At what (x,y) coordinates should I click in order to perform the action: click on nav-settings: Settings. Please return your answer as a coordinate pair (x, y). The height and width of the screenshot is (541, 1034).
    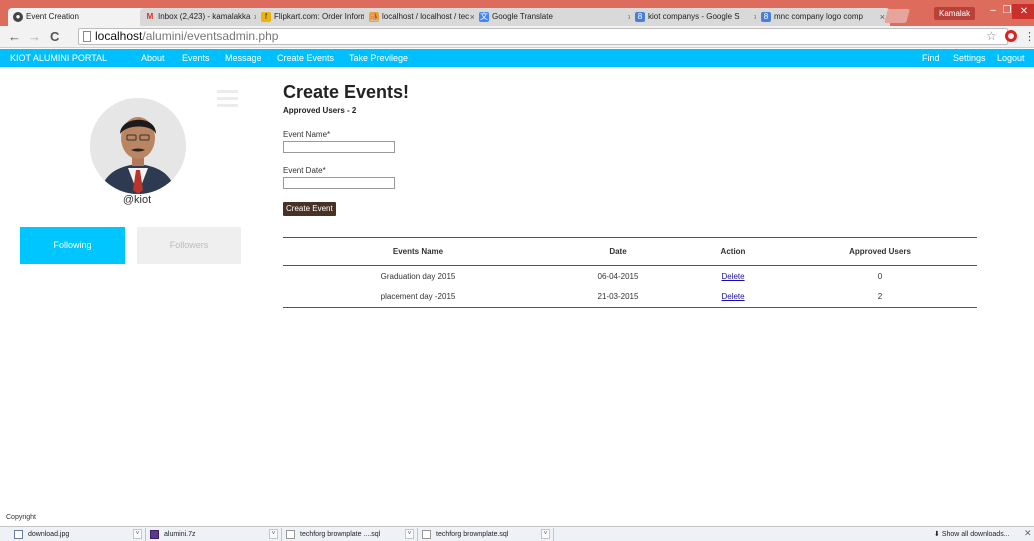
    Looking at the image, I should click on (969, 58).